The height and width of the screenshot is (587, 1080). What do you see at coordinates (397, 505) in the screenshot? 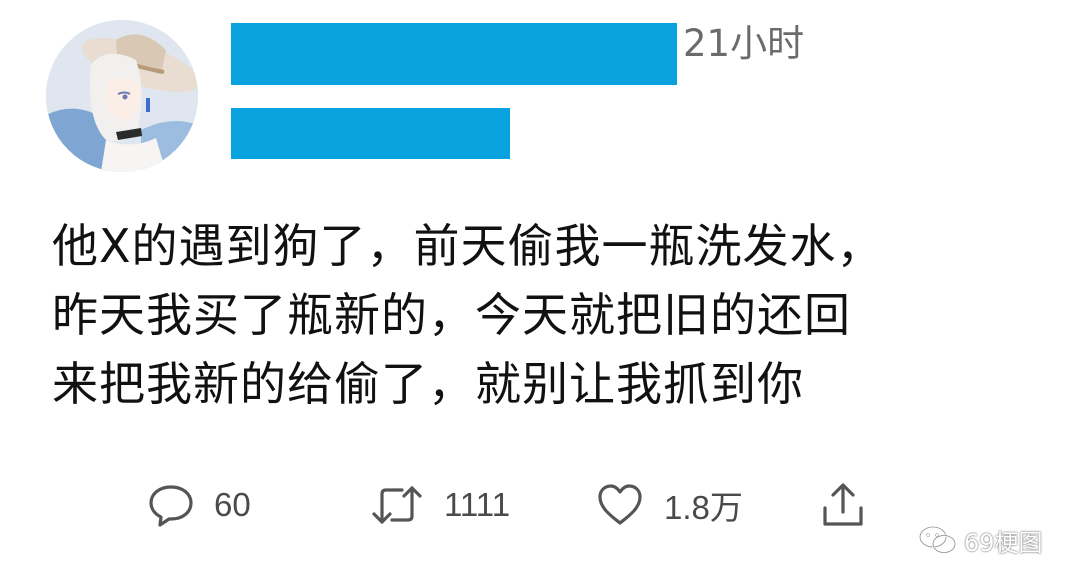
I see `retweet-icon` at bounding box center [397, 505].